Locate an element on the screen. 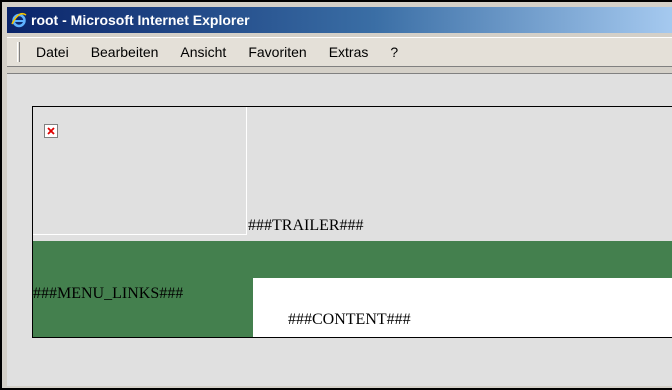 This screenshot has height=390, width=672. green-nav-bar is located at coordinates (352, 259).